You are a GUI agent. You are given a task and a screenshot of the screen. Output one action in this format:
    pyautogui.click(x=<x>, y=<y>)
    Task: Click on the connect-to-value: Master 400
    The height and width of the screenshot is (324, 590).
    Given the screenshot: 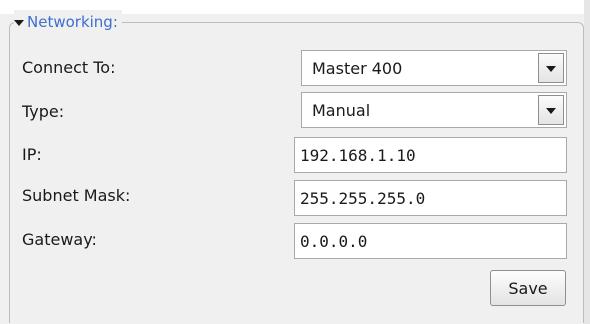 What is the action you would take?
    pyautogui.click(x=357, y=68)
    